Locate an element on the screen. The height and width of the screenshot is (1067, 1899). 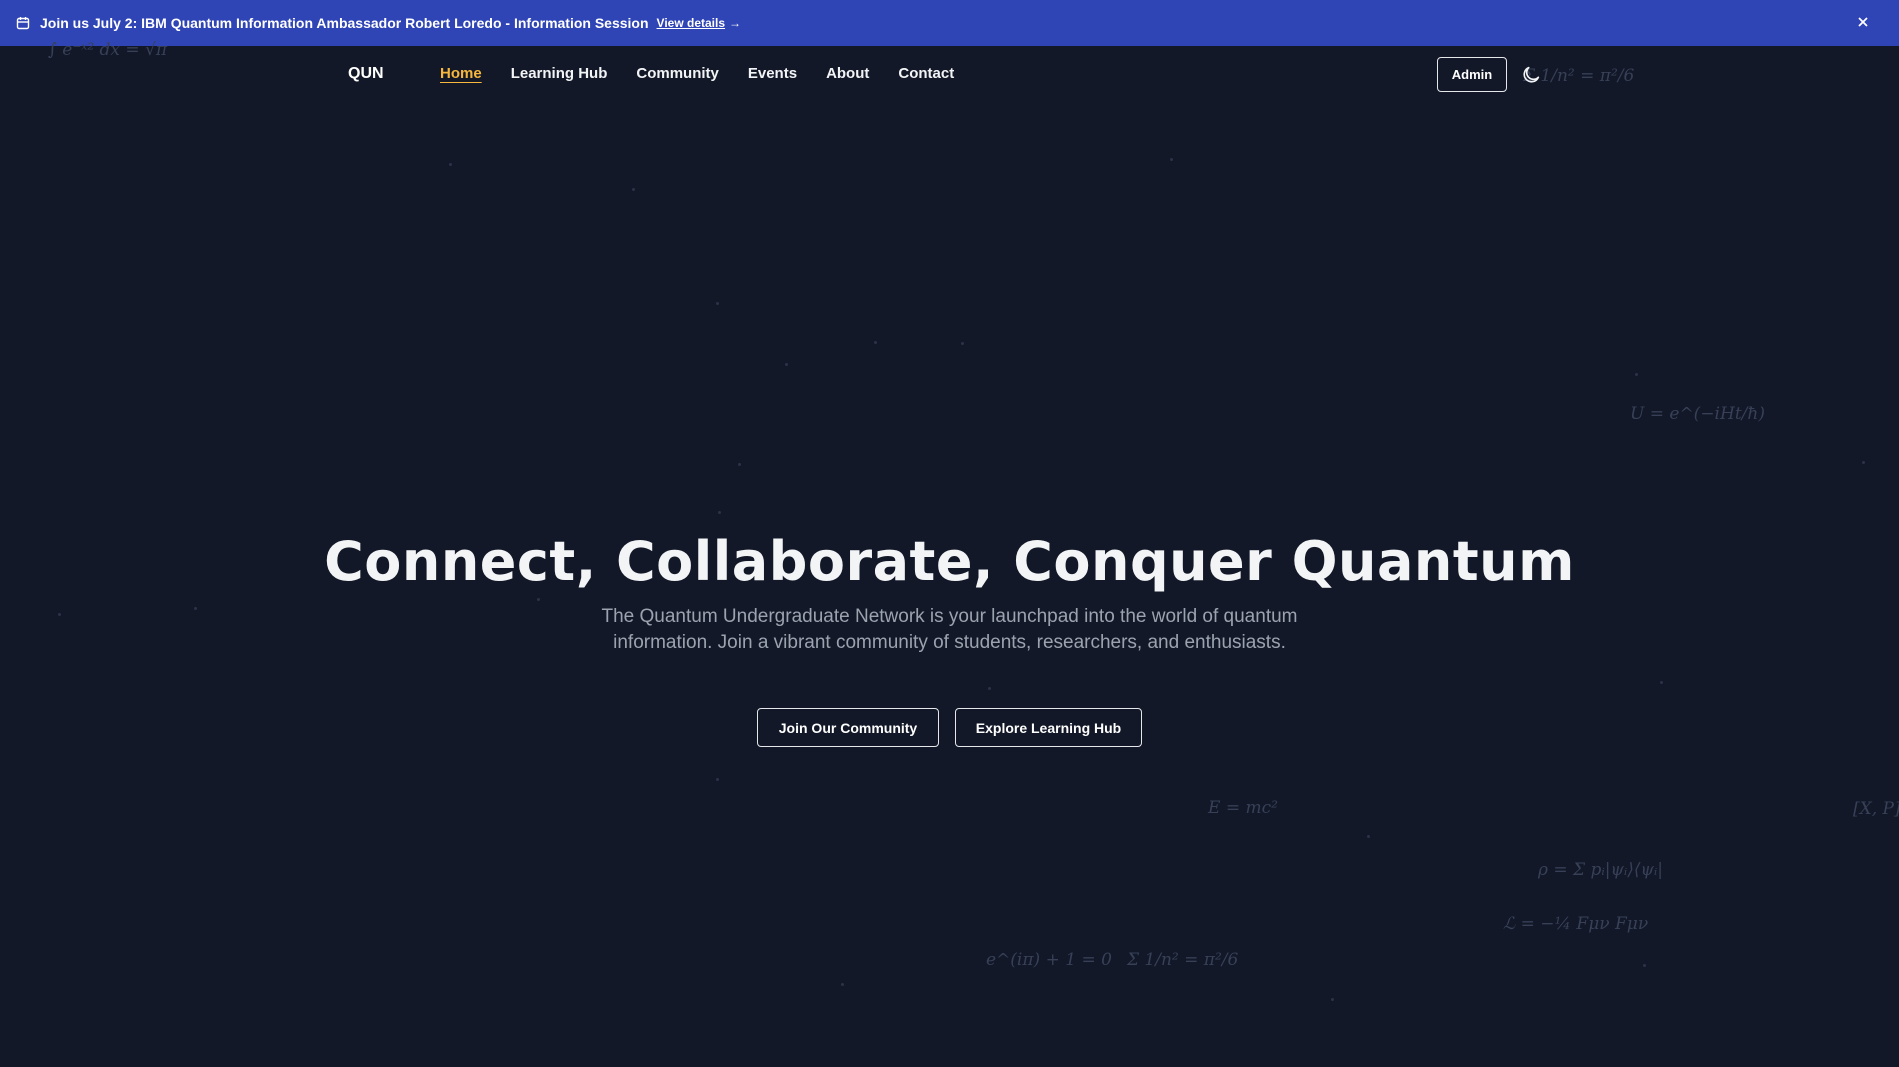
nav-item-community: Community is located at coordinates (677, 73).